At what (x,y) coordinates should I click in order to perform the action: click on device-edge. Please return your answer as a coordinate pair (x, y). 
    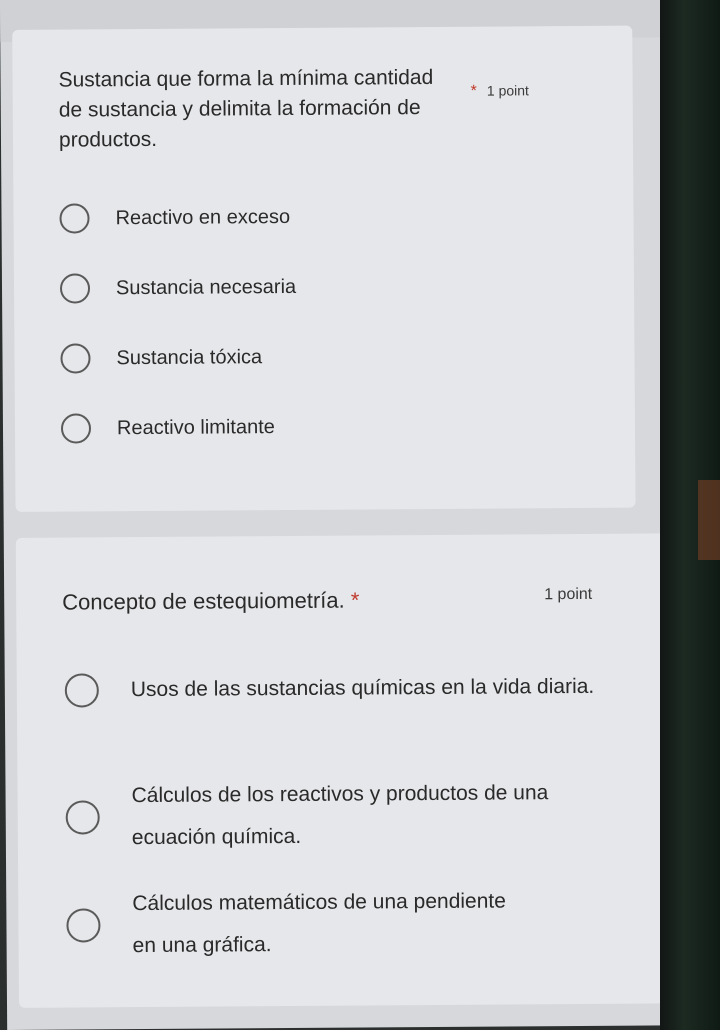
    Looking at the image, I should click on (690, 515).